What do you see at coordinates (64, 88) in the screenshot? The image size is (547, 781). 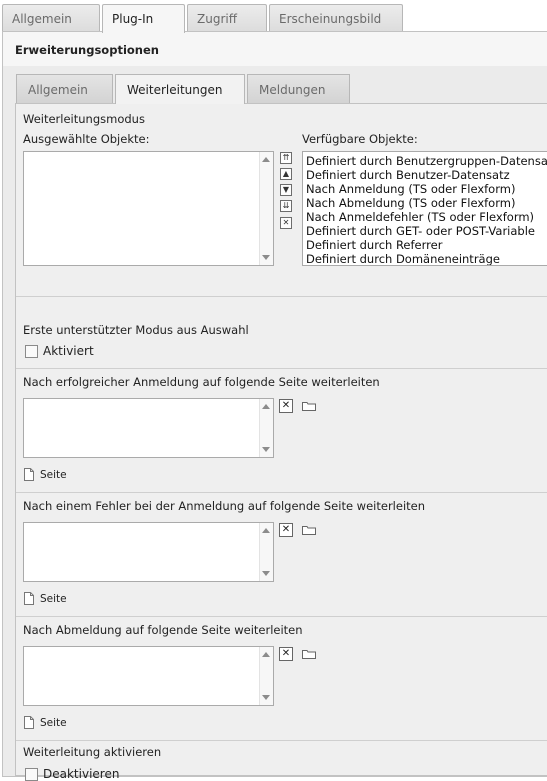 I see `subtab-allgemein: Allgemein` at bounding box center [64, 88].